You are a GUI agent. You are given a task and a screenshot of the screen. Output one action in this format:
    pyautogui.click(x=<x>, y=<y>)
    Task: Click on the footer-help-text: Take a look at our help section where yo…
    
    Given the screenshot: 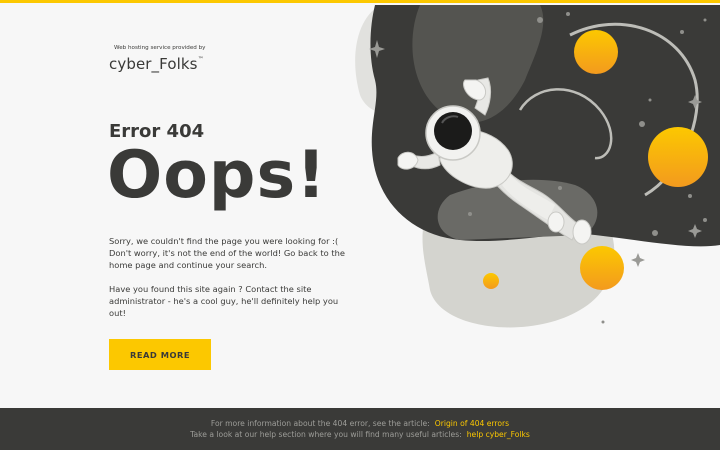 What is the action you would take?
    pyautogui.click(x=326, y=434)
    